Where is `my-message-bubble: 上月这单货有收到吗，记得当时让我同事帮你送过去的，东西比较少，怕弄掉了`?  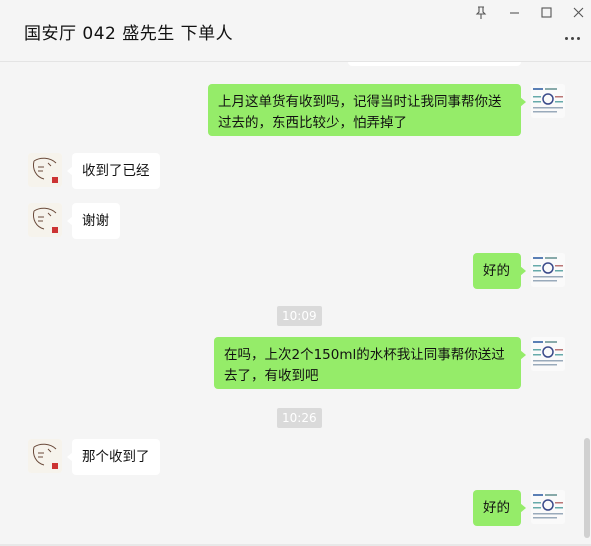
my-message-bubble: 上月这单货有收到吗，记得当时让我同事帮你送过去的，东西比较少，怕弄掉了 is located at coordinates (367, 110).